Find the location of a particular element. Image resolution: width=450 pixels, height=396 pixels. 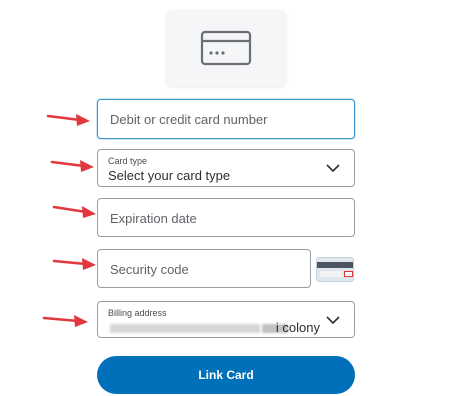

card-back-cvv-icon is located at coordinates (335, 269).